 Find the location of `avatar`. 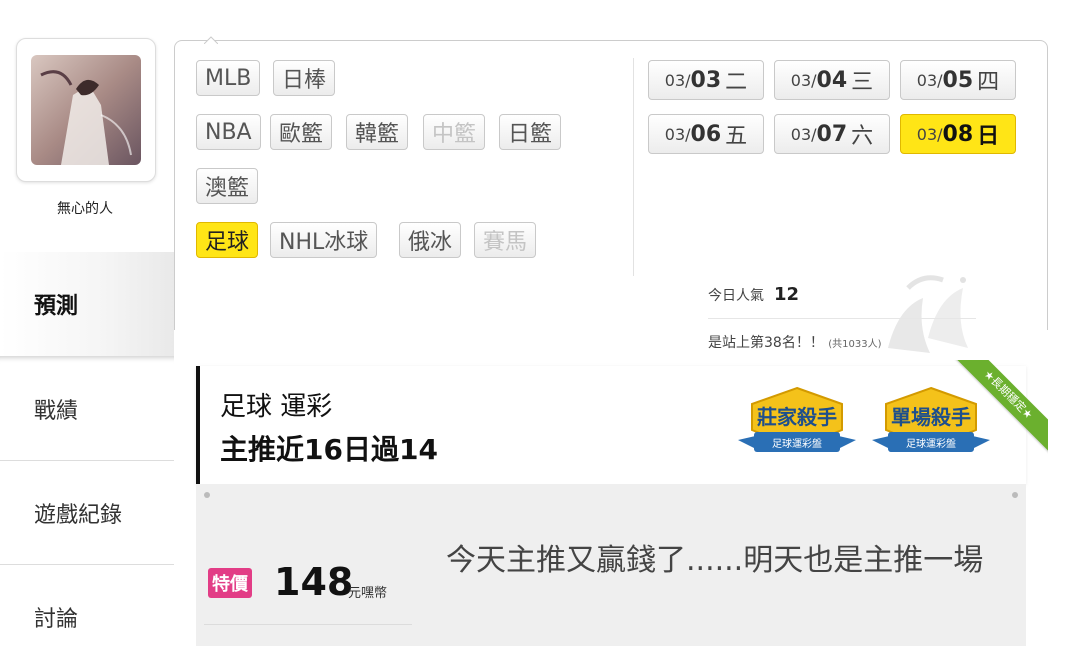

avatar is located at coordinates (86, 110).